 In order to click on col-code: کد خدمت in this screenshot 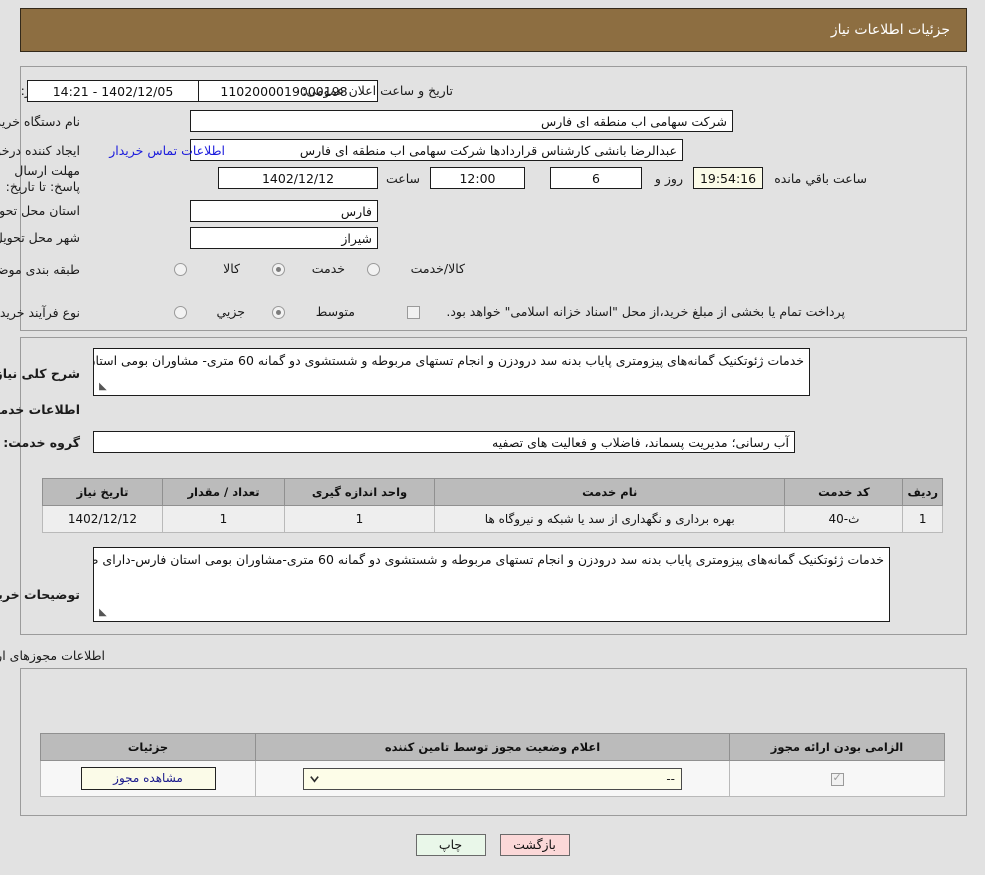, I will do `click(844, 492)`.